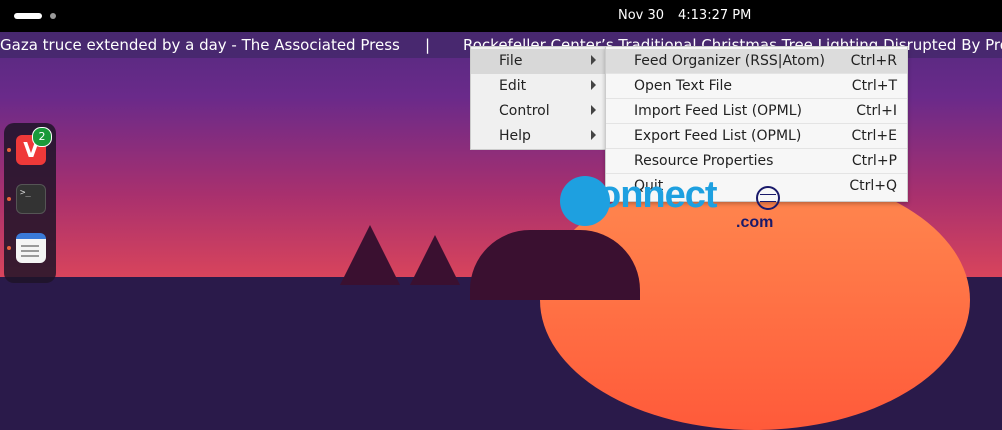  I want to click on watermark-logo: onnect .com, so click(677, 205).